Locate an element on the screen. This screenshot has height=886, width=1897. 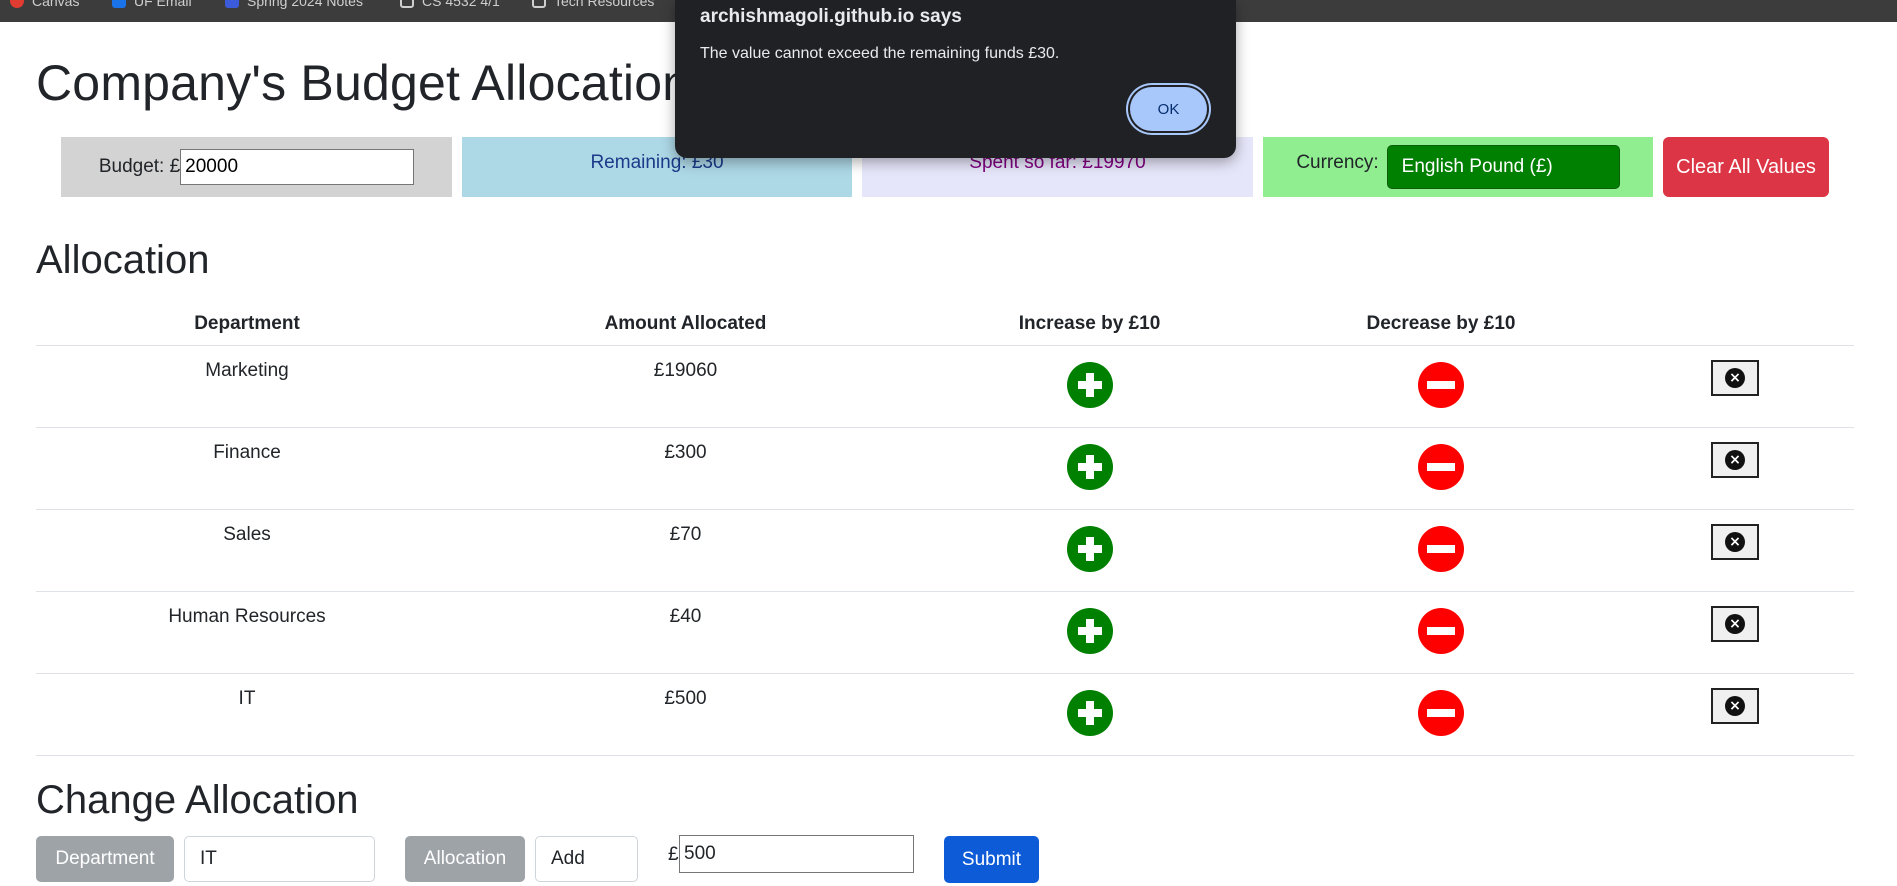
currency-label: Currency: is located at coordinates (1337, 162).